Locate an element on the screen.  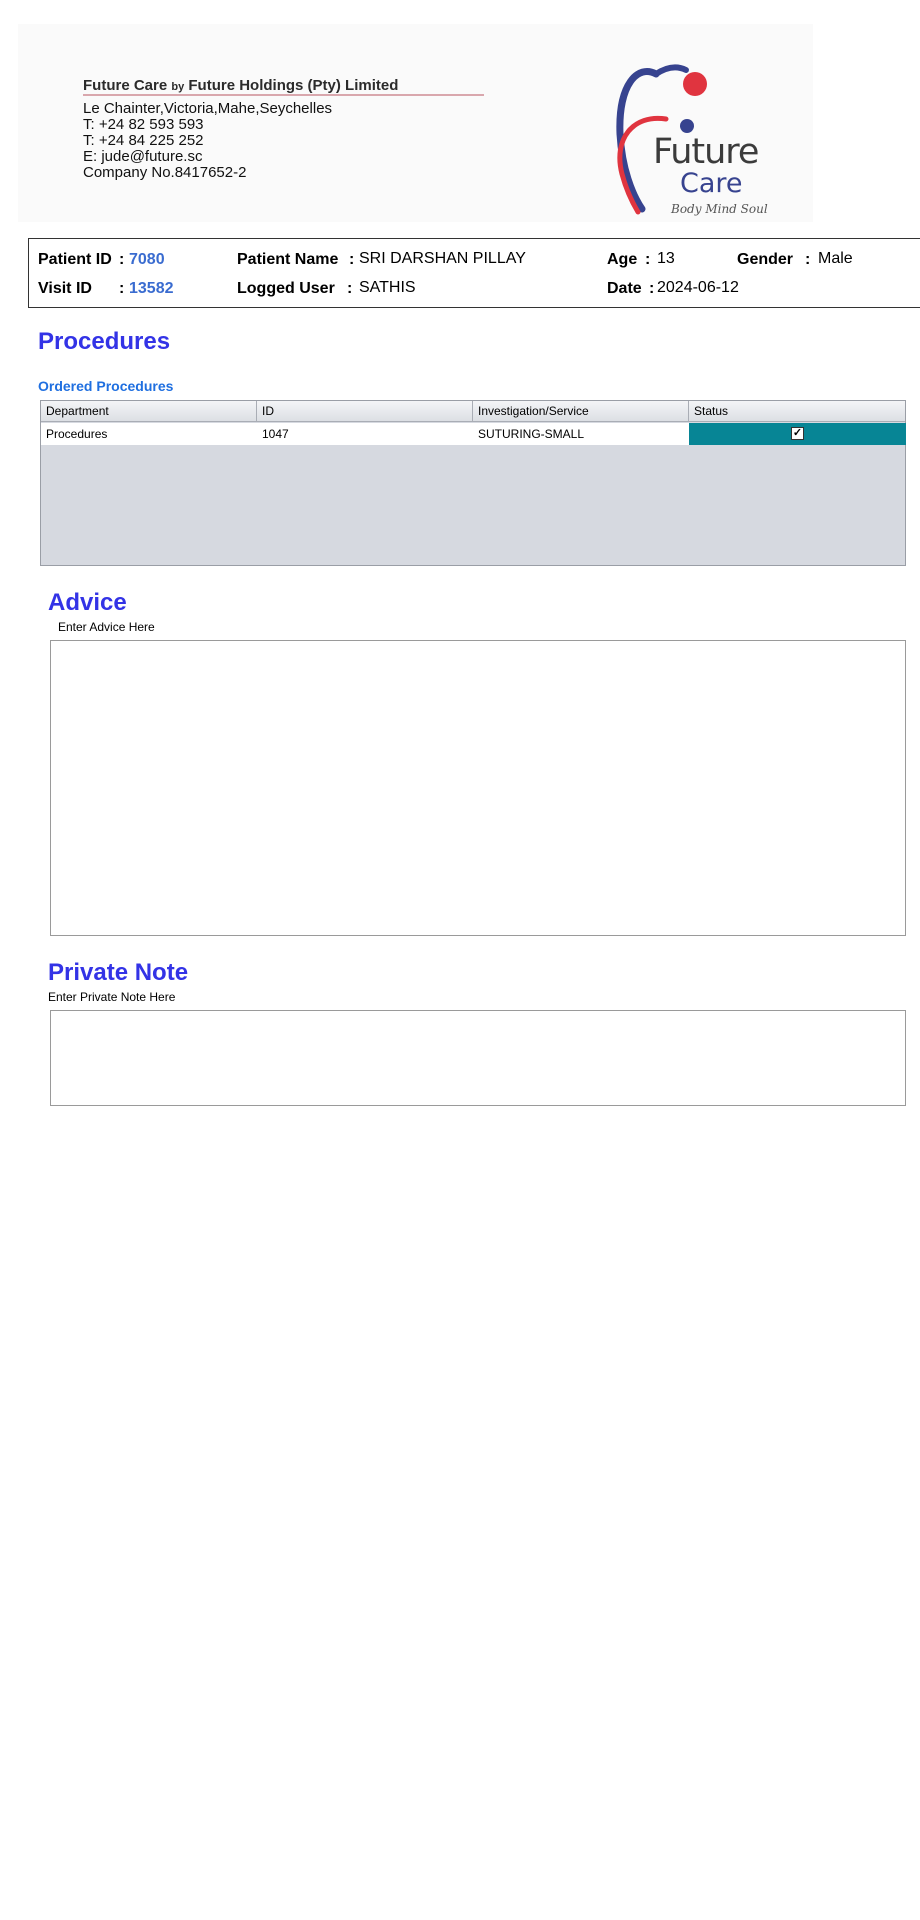
column-header-department: Department is located at coordinates (149, 411).